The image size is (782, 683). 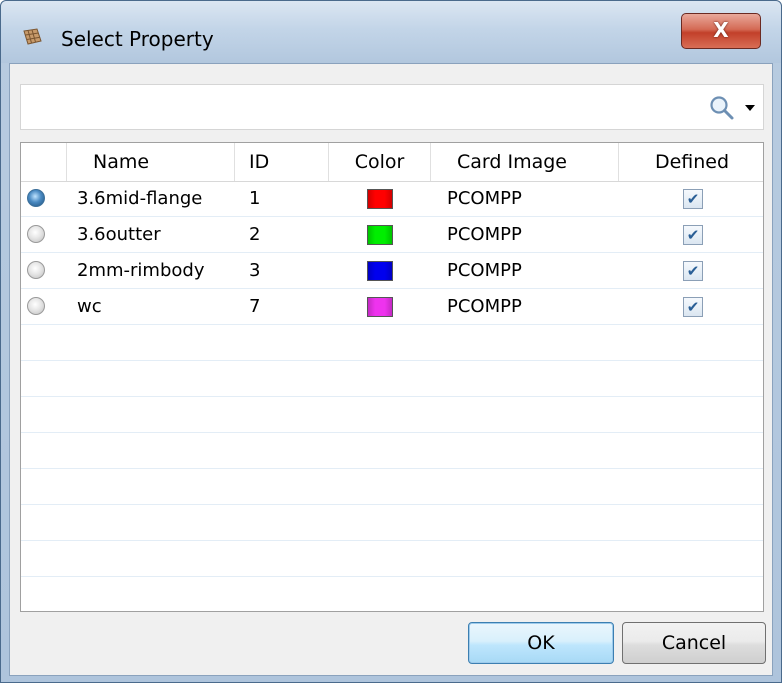 I want to click on cell-id: 1, so click(x=255, y=198).